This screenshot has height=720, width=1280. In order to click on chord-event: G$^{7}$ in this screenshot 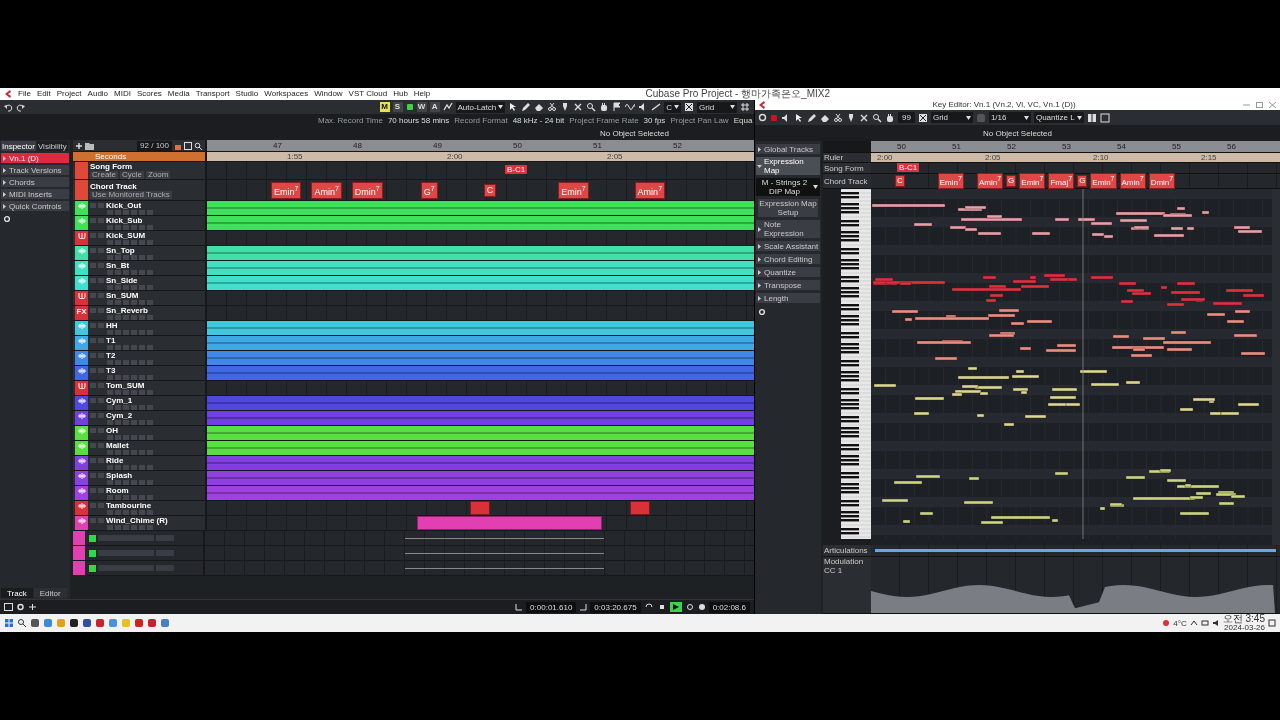, I will do `click(429, 190)`.